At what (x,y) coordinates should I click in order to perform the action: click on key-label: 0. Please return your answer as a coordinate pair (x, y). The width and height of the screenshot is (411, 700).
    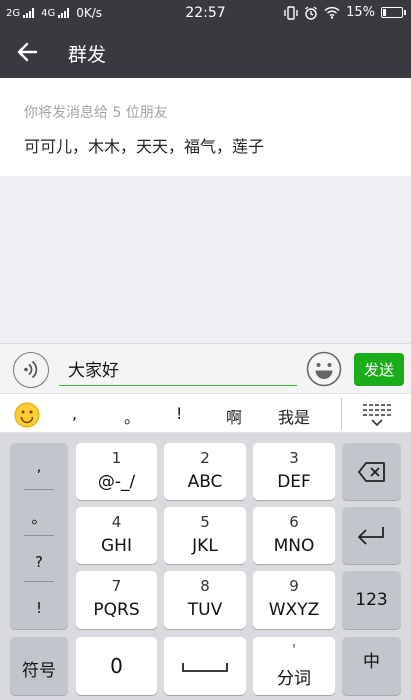
    Looking at the image, I should click on (116, 666).